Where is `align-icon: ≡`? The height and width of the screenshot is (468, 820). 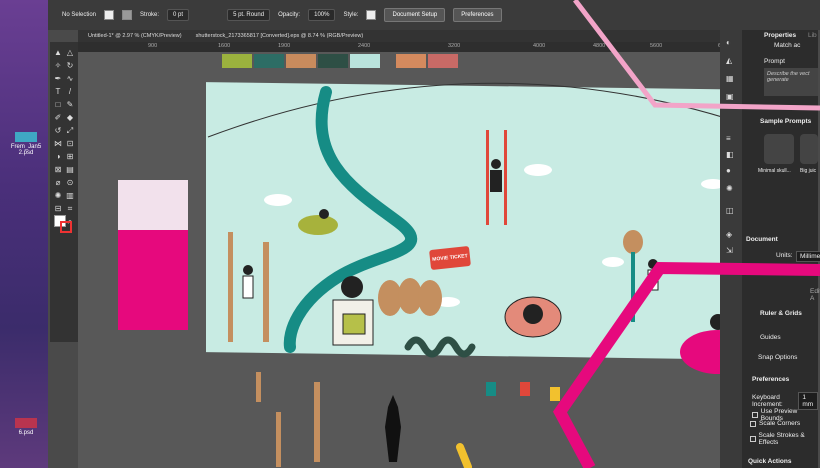
align-icon: ≡ is located at coordinates (731, 138).